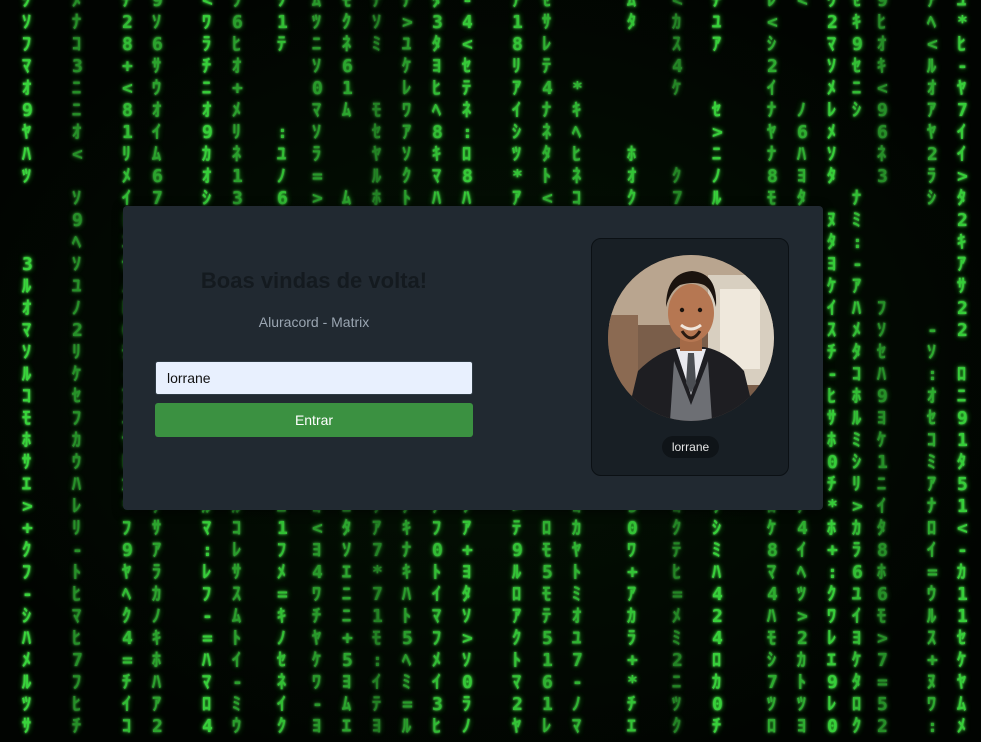  Describe the element at coordinates (690, 447) in the screenshot. I see `username-badge: lorrane` at that location.